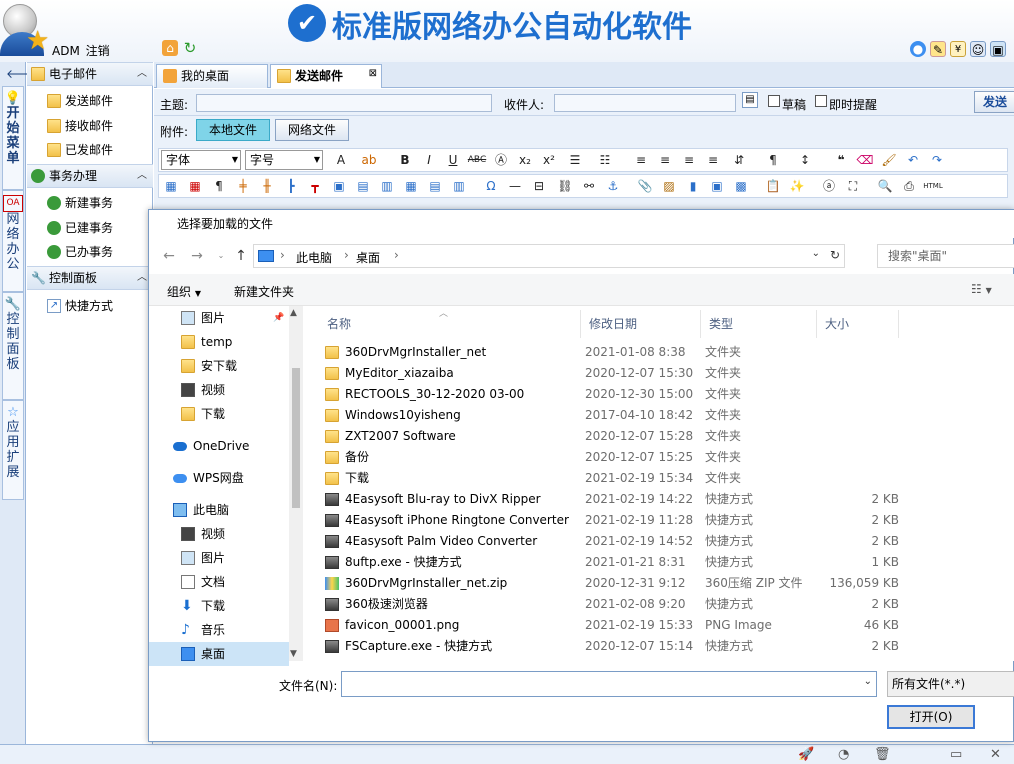 The width and height of the screenshot is (1014, 764). I want to click on paragraph-format-icon: ¶, so click(773, 160).